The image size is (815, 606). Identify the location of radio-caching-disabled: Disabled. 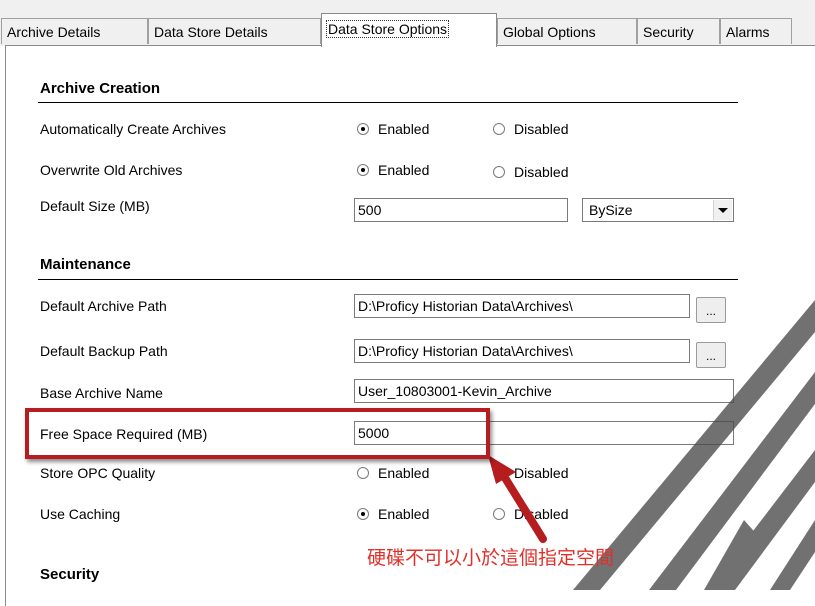
(530, 514).